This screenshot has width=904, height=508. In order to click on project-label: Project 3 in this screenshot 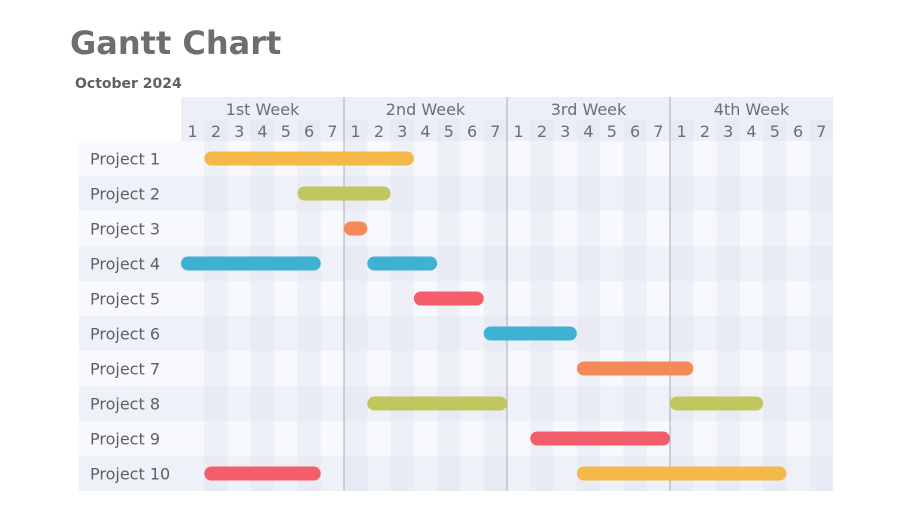, I will do `click(125, 229)`.